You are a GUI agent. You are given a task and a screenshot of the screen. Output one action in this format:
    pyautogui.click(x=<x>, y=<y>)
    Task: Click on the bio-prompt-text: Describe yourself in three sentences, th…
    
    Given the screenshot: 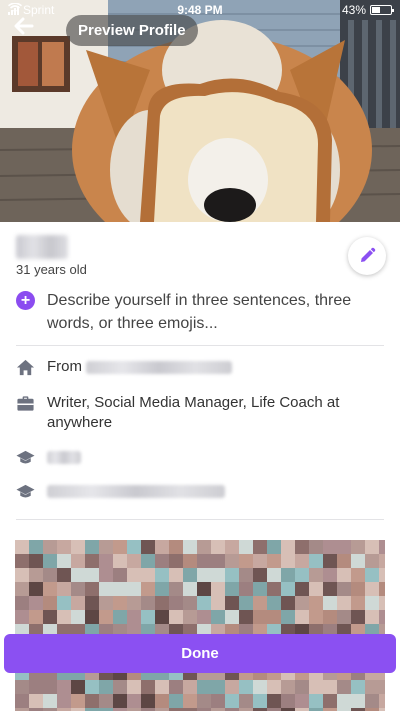 What is the action you would take?
    pyautogui.click(x=199, y=312)
    